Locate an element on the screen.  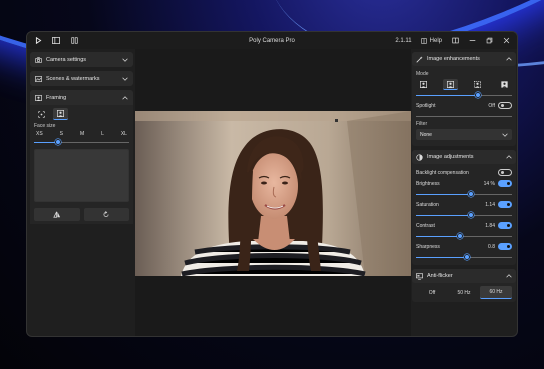
layout-panels-icon is located at coordinates (74, 41).